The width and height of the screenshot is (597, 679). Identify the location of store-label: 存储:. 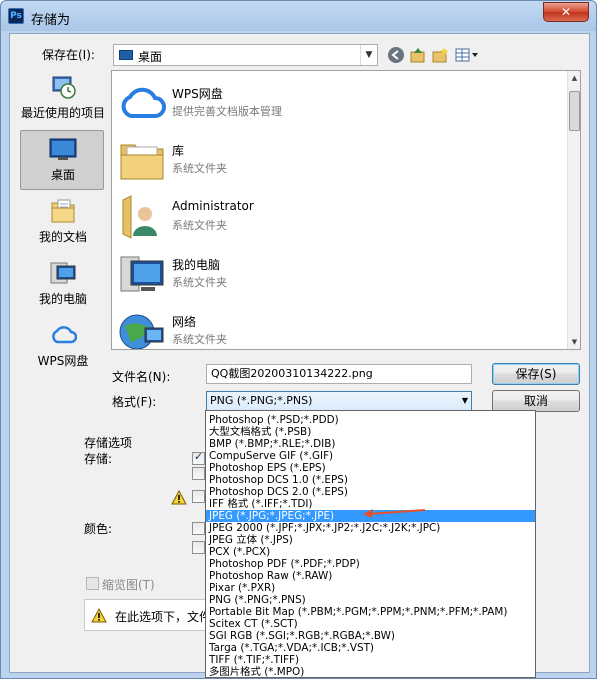
(98, 459).